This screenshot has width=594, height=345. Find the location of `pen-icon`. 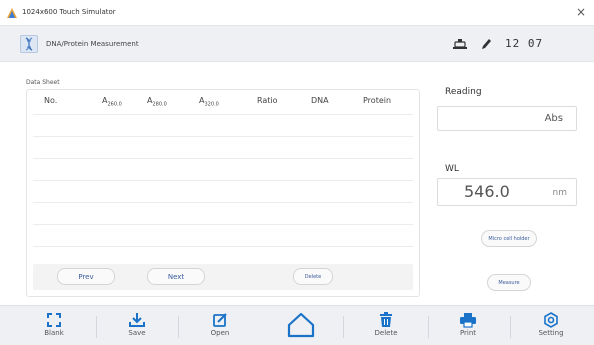

pen-icon is located at coordinates (486, 44).